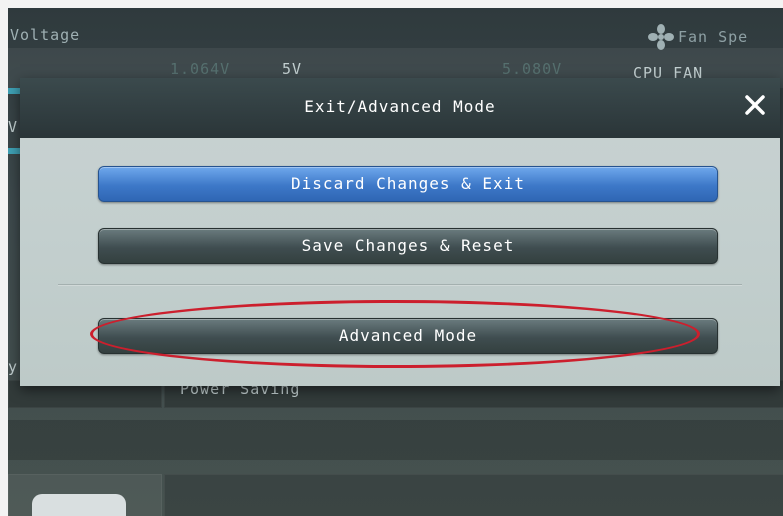 Image resolution: width=783 pixels, height=516 pixels. Describe the element at coordinates (532, 69) in the screenshot. I see `voltage-5v-value: 5.080V` at that location.